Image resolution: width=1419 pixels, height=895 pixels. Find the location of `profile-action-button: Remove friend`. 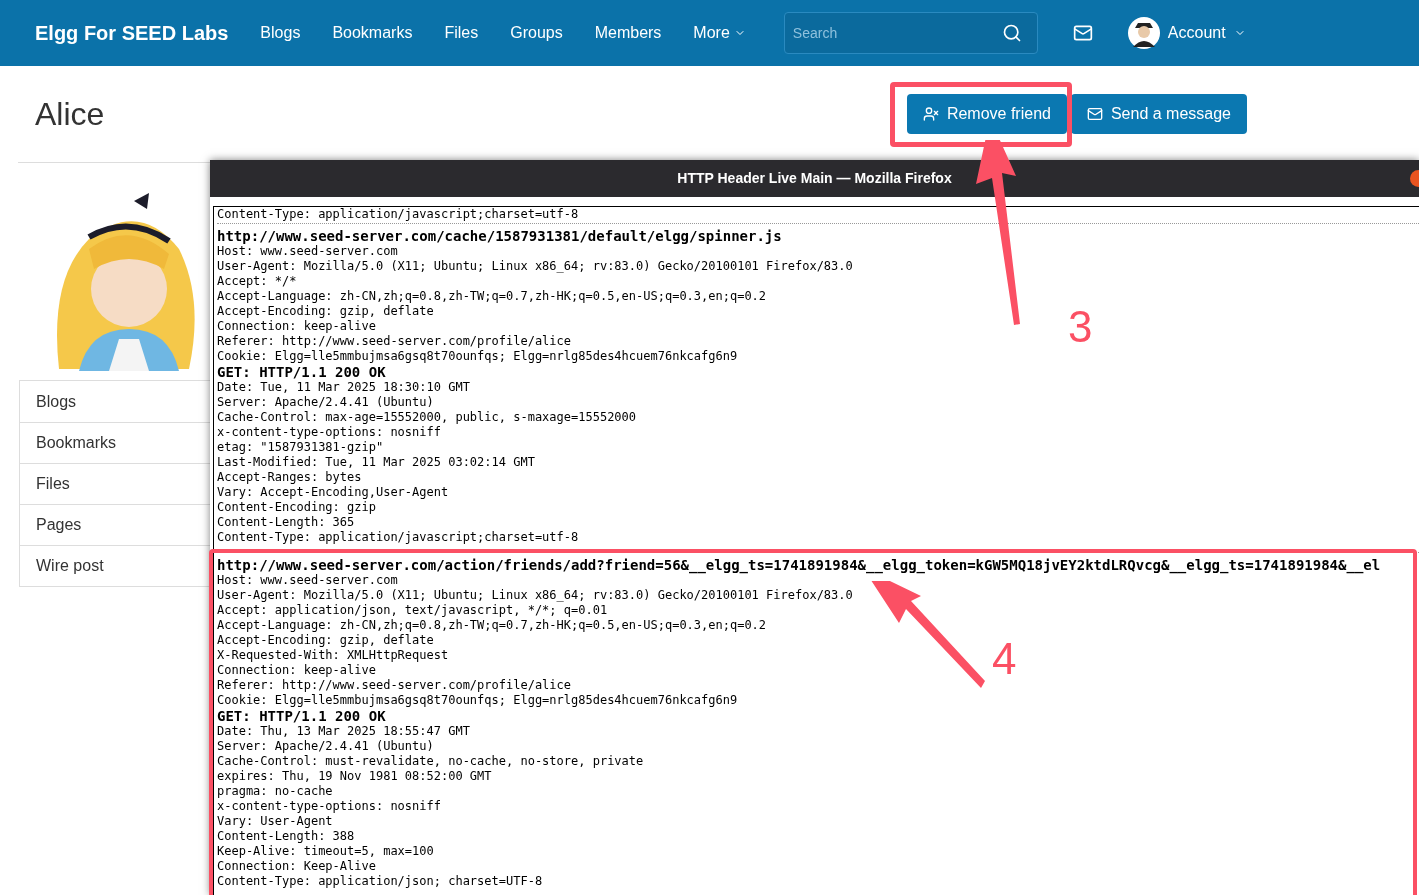

profile-action-button: Remove friend is located at coordinates (986, 114).